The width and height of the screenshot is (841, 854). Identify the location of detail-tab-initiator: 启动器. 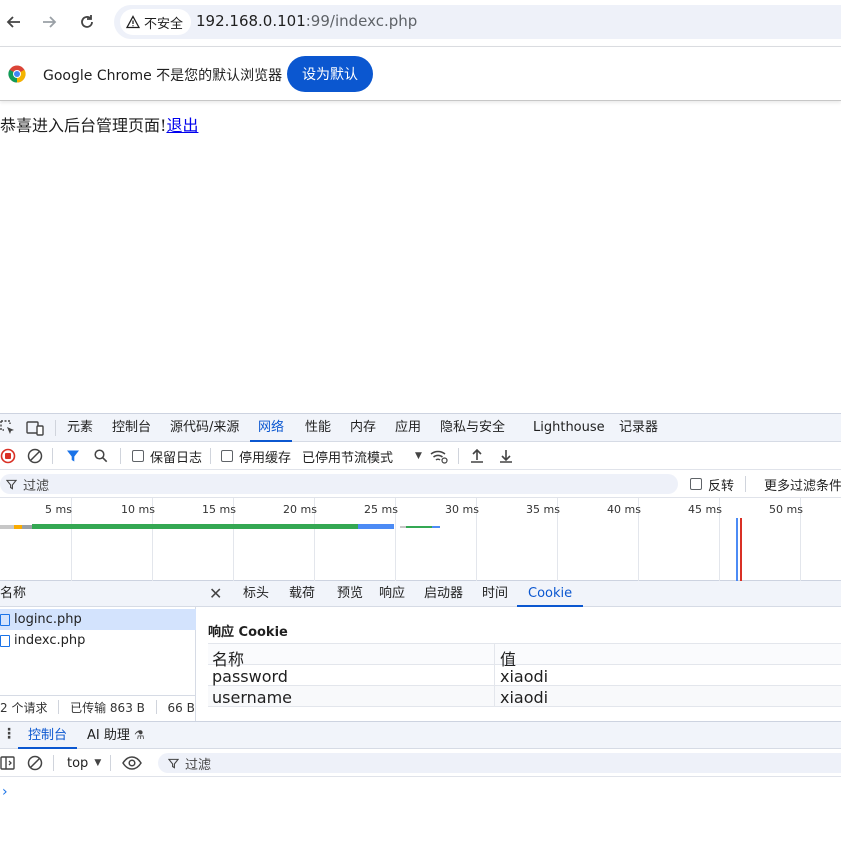
(443, 594).